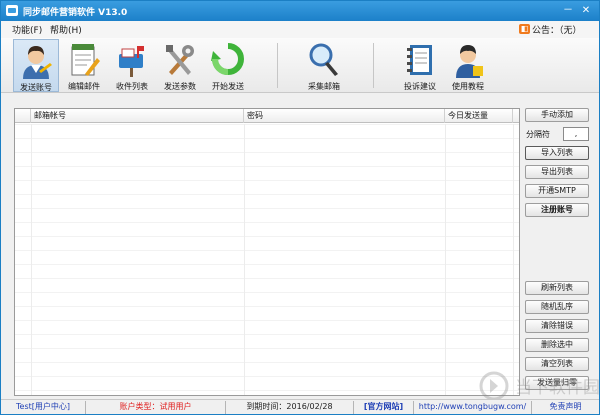 The image size is (600, 415). What do you see at coordinates (557, 288) in the screenshot?
I see `refresh-list-button: 刷新列表` at bounding box center [557, 288].